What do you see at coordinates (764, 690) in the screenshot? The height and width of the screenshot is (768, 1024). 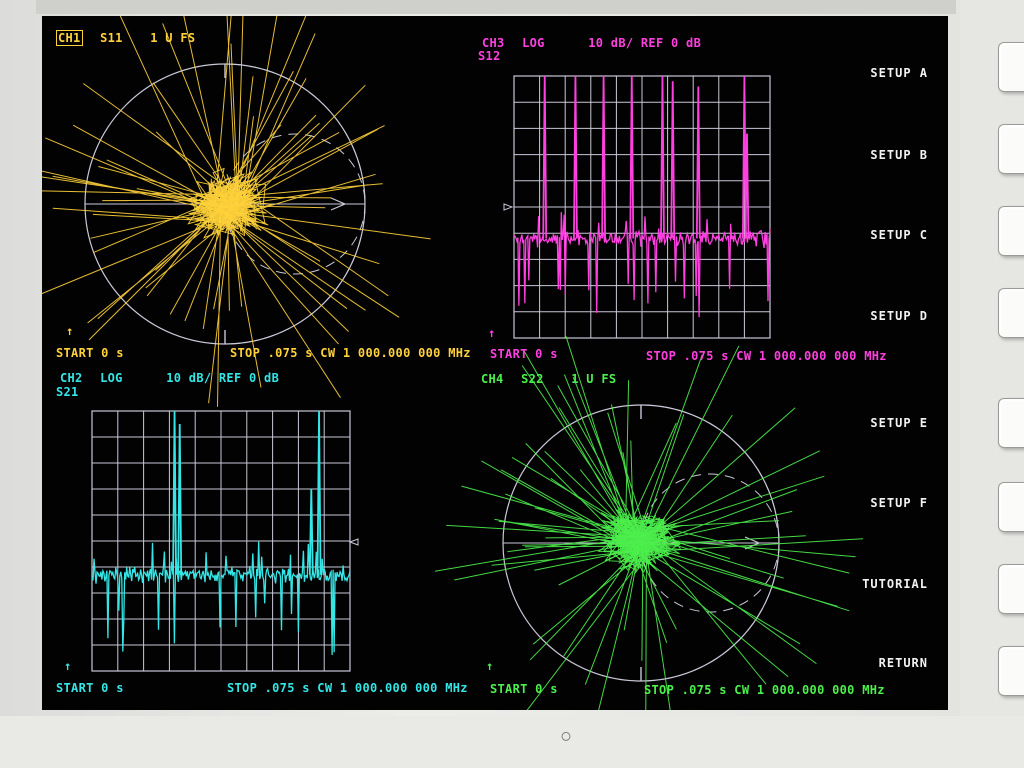 I see `ch4-stop: STOP .075 s CW 1 000.000 000 MHz` at bounding box center [764, 690].